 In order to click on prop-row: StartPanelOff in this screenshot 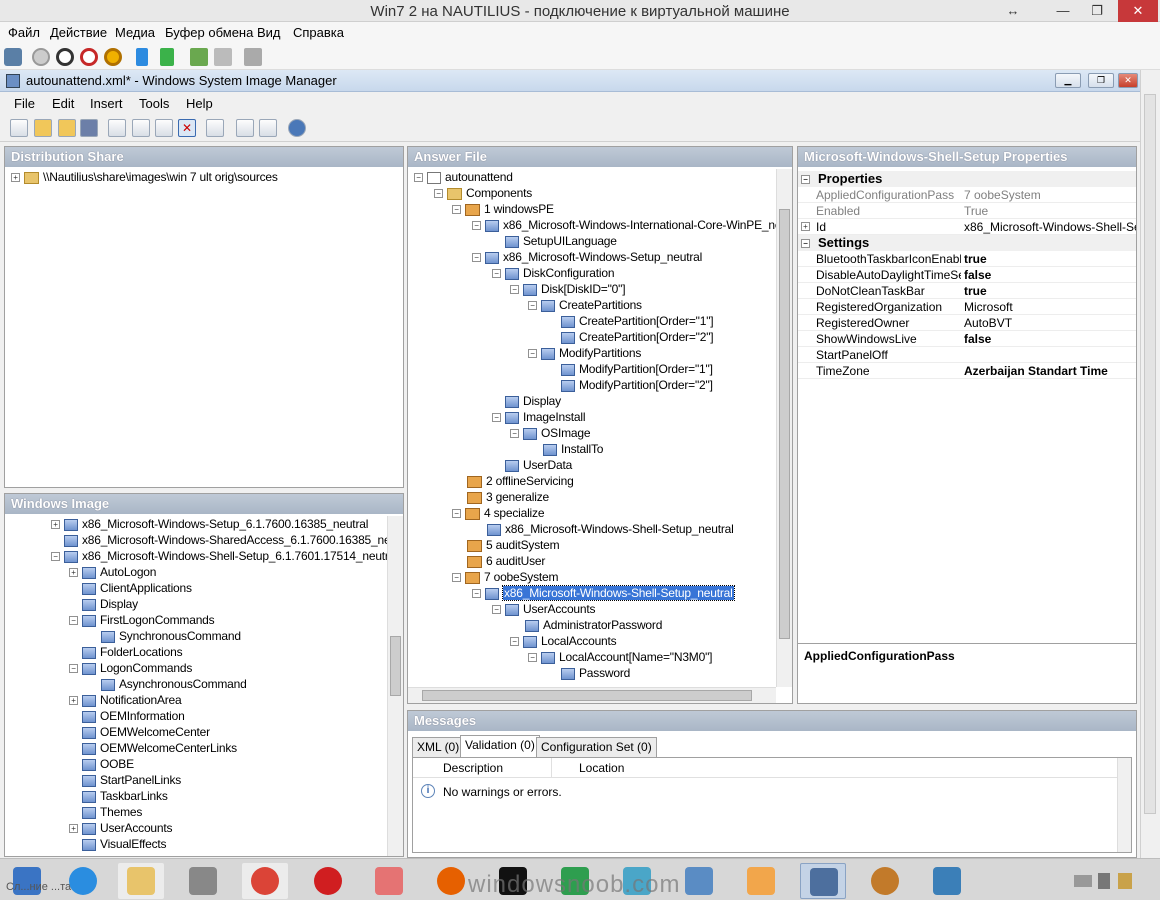, I will do `click(967, 355)`.